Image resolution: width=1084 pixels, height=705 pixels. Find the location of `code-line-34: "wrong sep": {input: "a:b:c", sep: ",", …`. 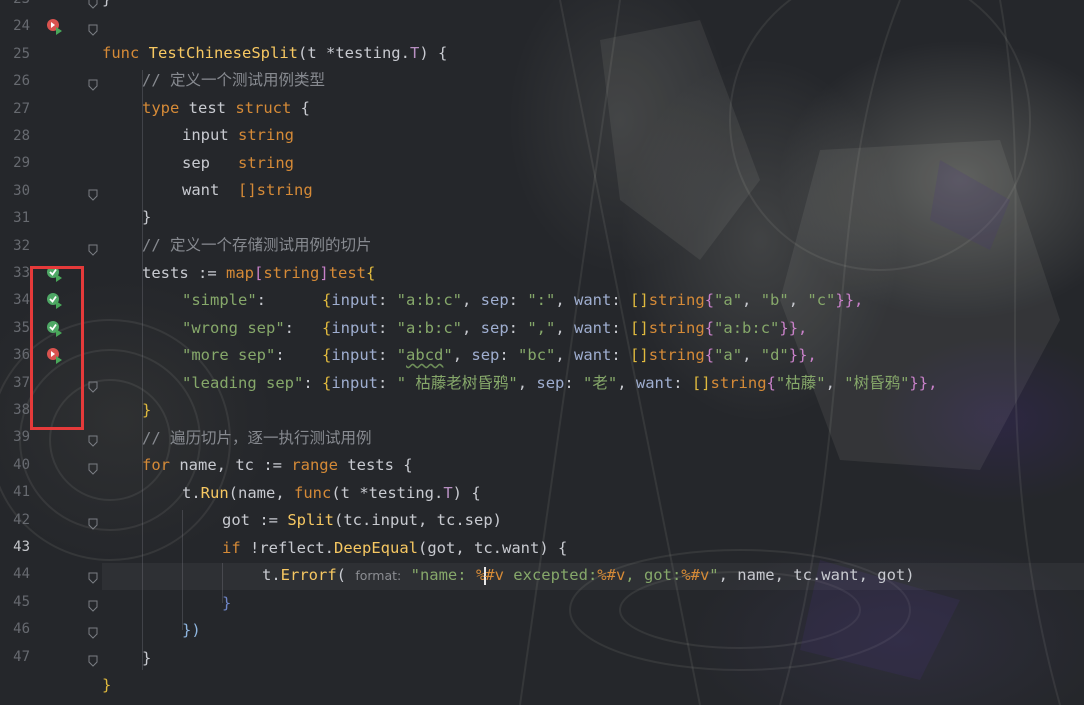

code-line-34: "wrong sep": {input: "a:b:c", sep: ",", … is located at coordinates (495, 328).